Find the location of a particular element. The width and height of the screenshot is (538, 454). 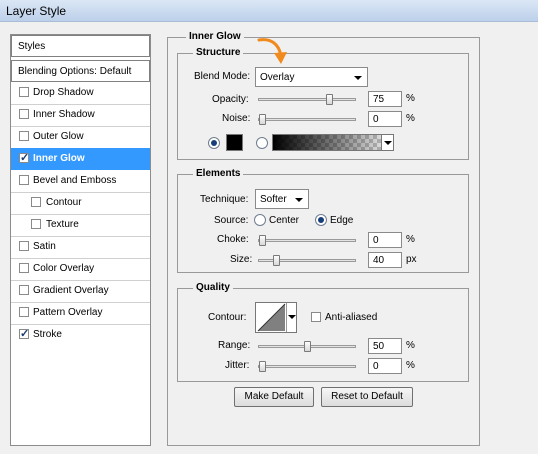

opacity-value: 75 is located at coordinates (379, 99).